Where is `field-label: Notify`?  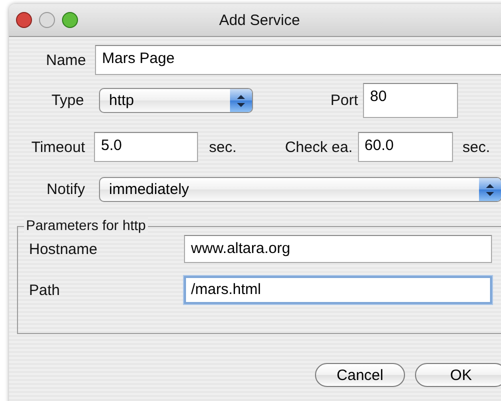 field-label: Notify is located at coordinates (65, 189).